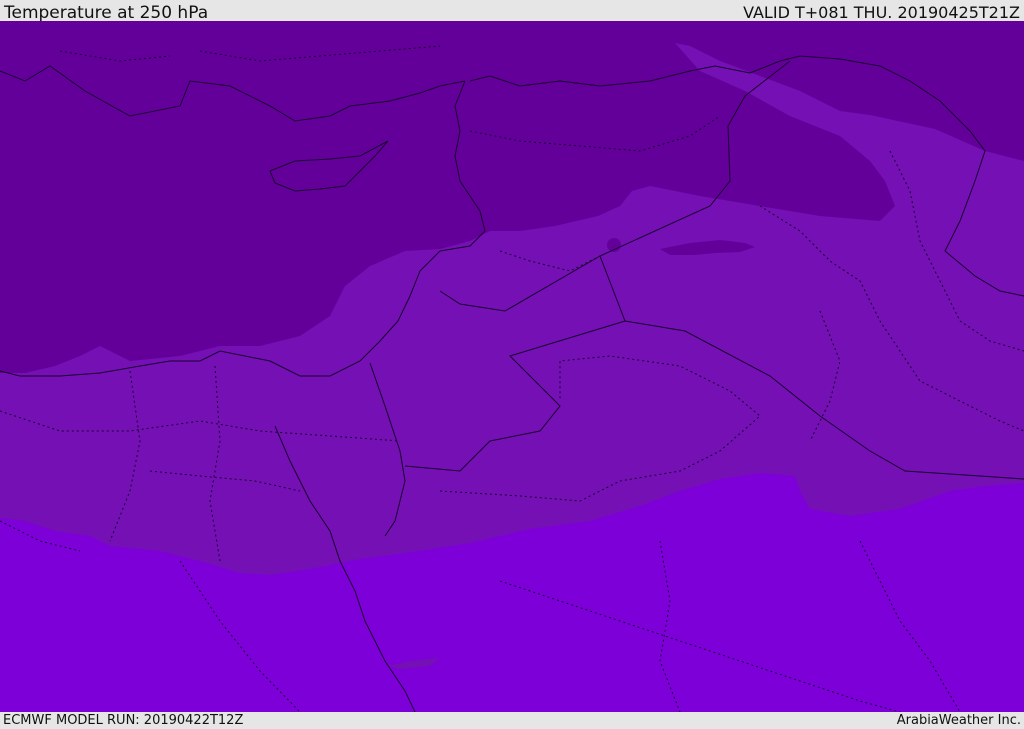 The image size is (1024, 729). I want to click on map-title: Temperature at 250 hPa, so click(106, 13).